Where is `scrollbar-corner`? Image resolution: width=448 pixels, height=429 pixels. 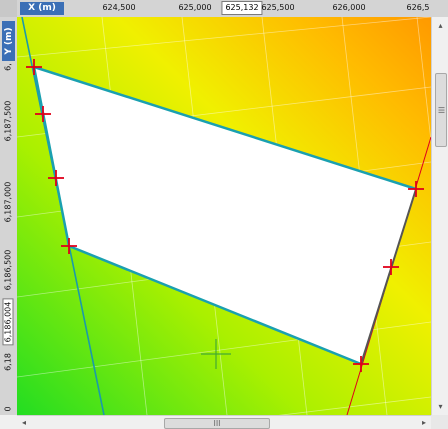 scrollbar-corner is located at coordinates (439, 422).